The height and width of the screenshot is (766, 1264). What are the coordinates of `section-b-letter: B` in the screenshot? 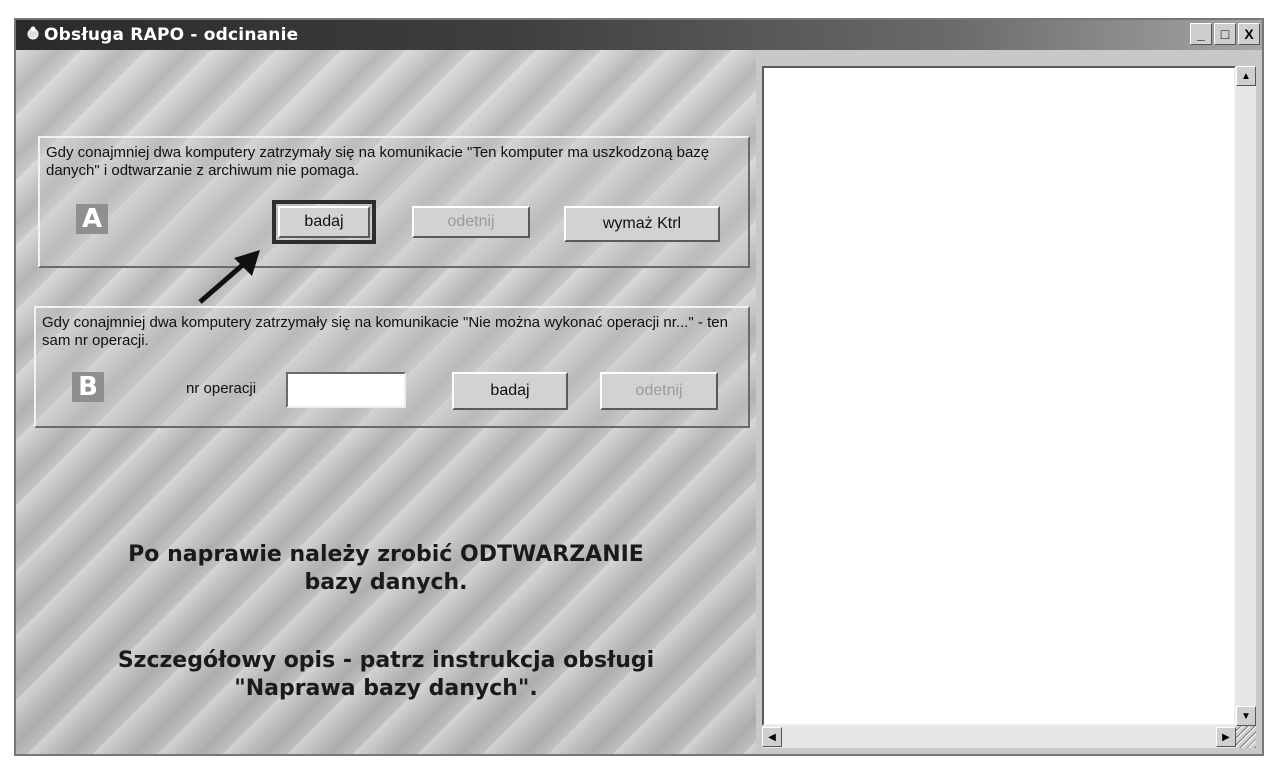 It's located at (88, 387).